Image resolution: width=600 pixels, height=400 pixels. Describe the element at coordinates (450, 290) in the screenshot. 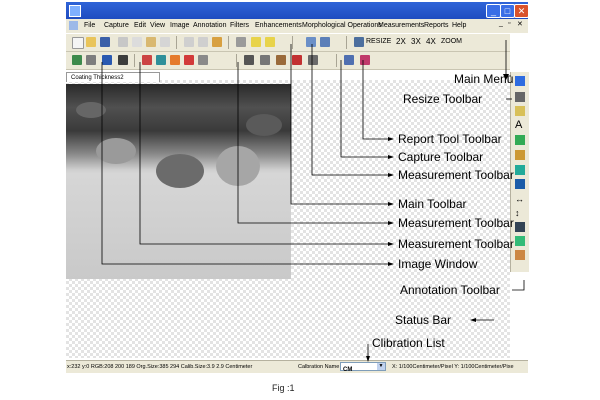

I see `callout-annotation-toolbar: Annotation Toolbar` at that location.